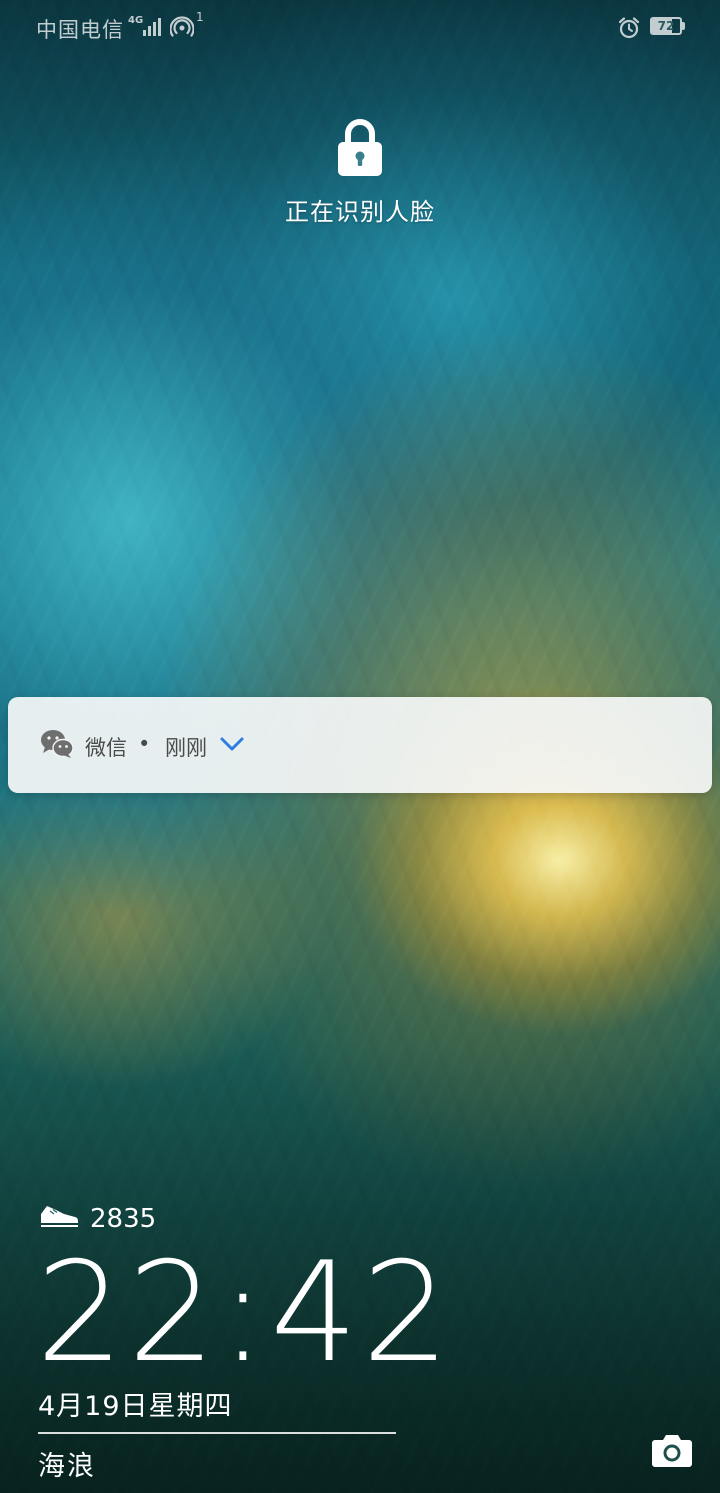 This screenshot has width=720, height=1493. What do you see at coordinates (200, 17) in the screenshot?
I see `hotspot-count: 1` at bounding box center [200, 17].